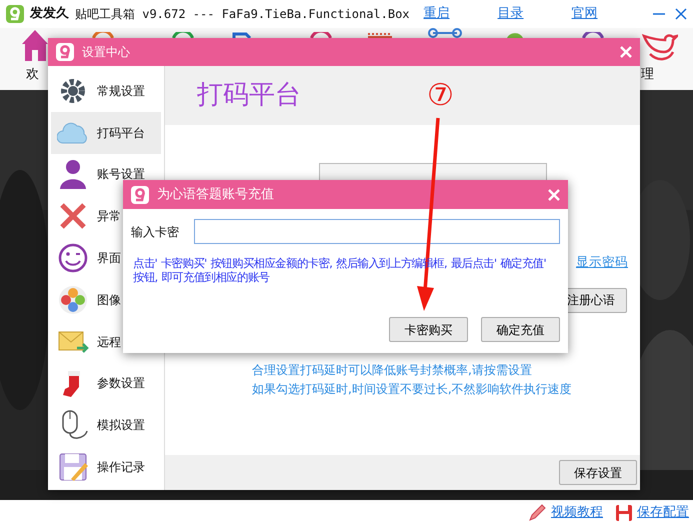  Describe the element at coordinates (49, 14) in the screenshot. I see `app-brand: 发发久` at that location.